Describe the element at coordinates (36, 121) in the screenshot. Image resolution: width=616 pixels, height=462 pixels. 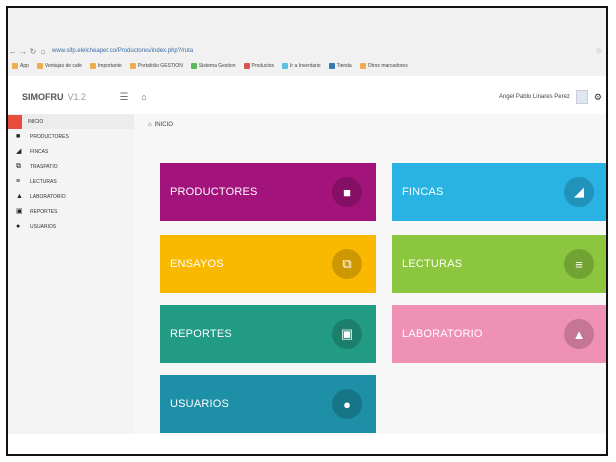
I see `sidebar-item-label: INICIO` at that location.